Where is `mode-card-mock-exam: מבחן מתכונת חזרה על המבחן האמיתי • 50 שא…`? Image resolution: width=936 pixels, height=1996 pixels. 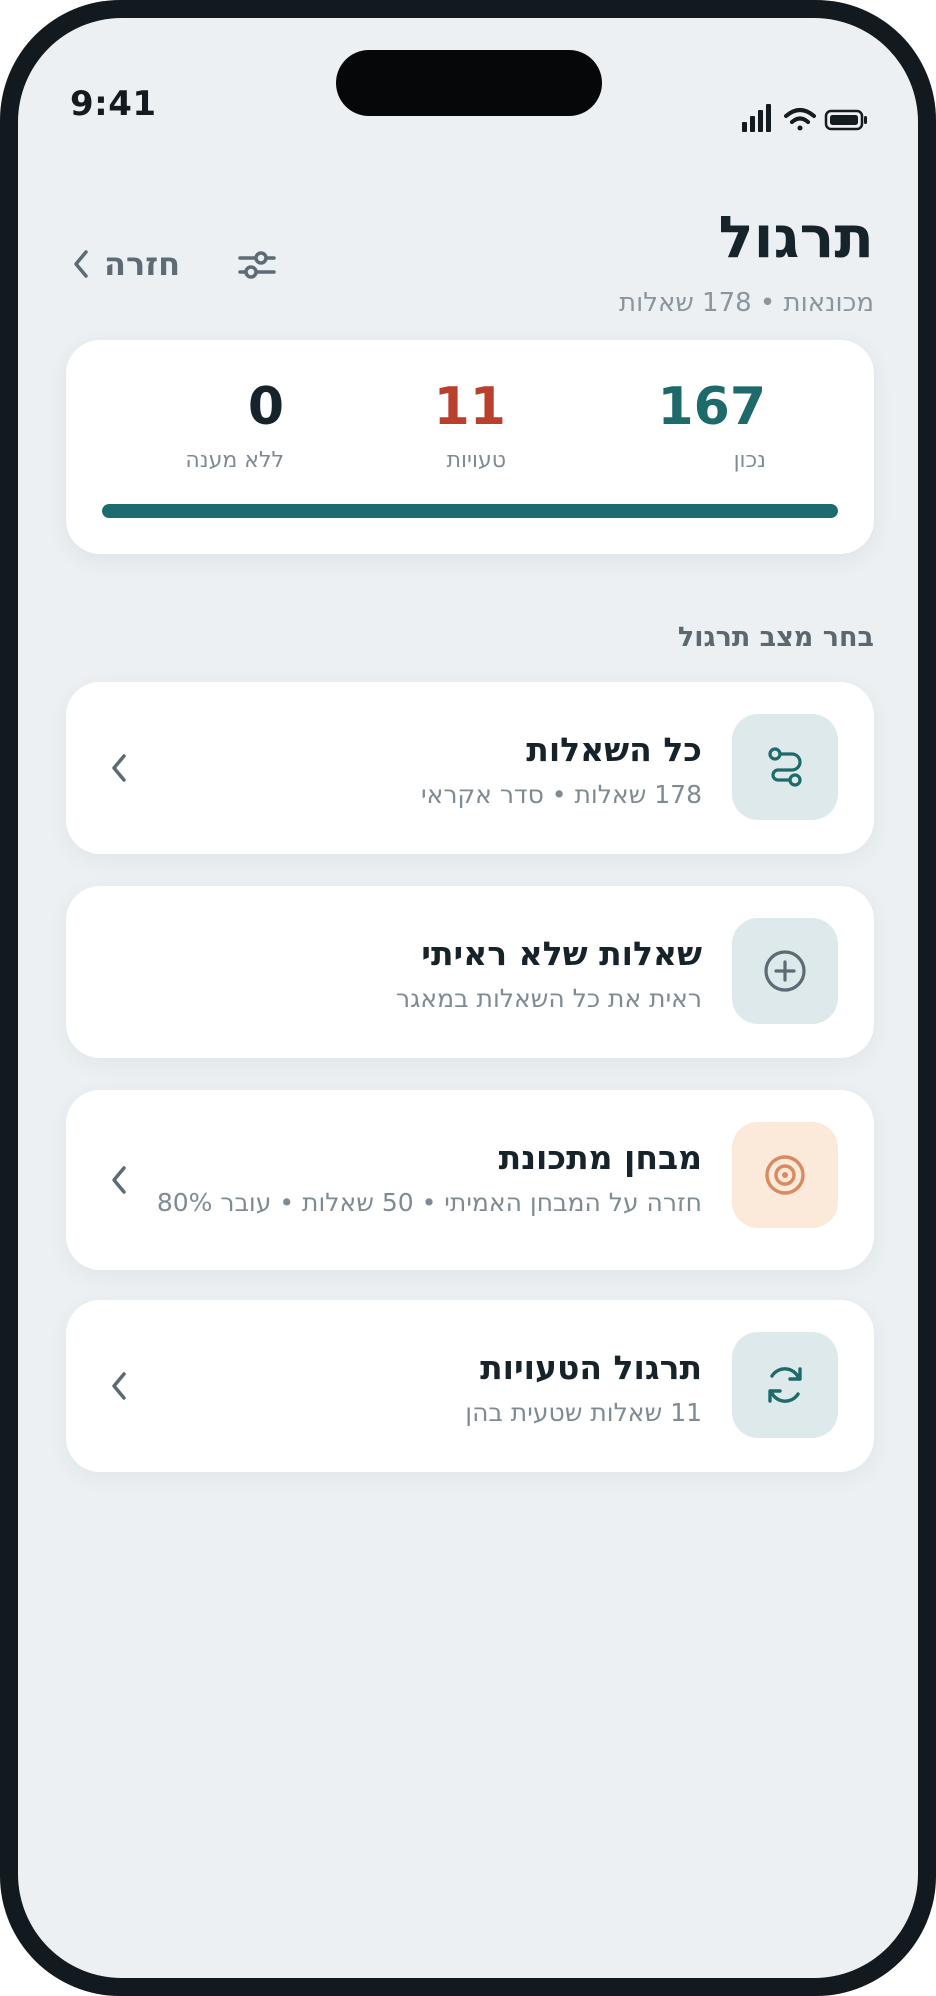
mode-card-mock-exam: מבחן מתכונת חזרה על המבחן האמיתי • 50 שא… is located at coordinates (470, 1180).